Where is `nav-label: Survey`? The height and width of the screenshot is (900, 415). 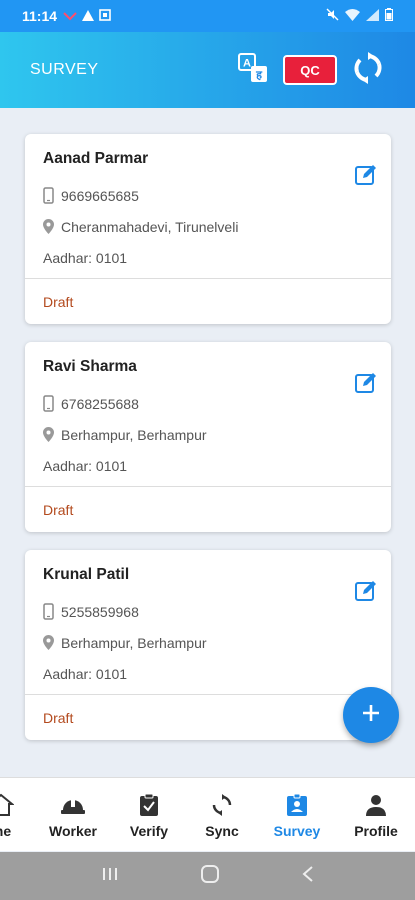 nav-label: Survey is located at coordinates (297, 831).